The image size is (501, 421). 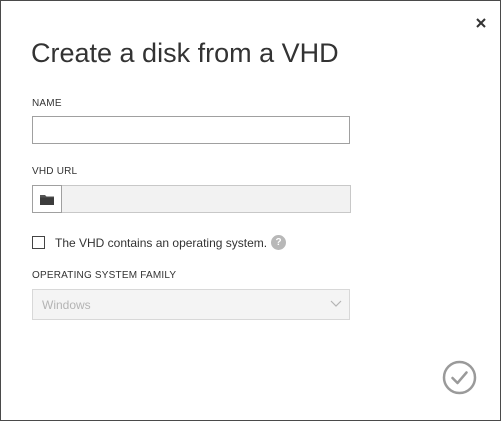 I want to click on vhd-url-input, so click(x=206, y=199).